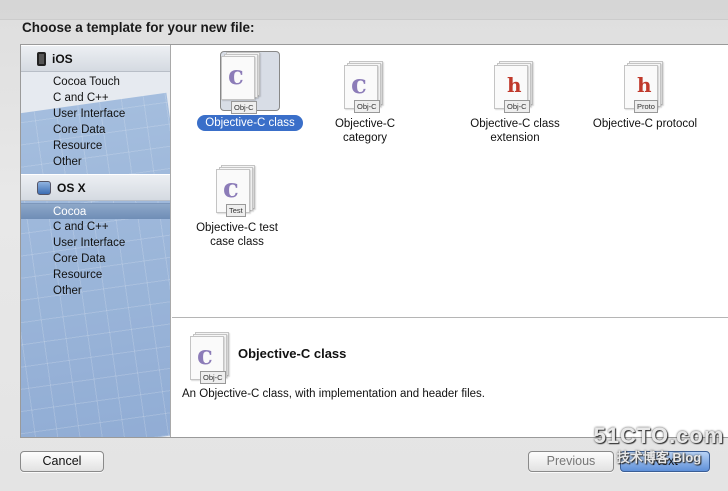 The height and width of the screenshot is (491, 728). I want to click on template-objc-class-extension: h Obj-C Objective-C class extension, so click(515, 103).